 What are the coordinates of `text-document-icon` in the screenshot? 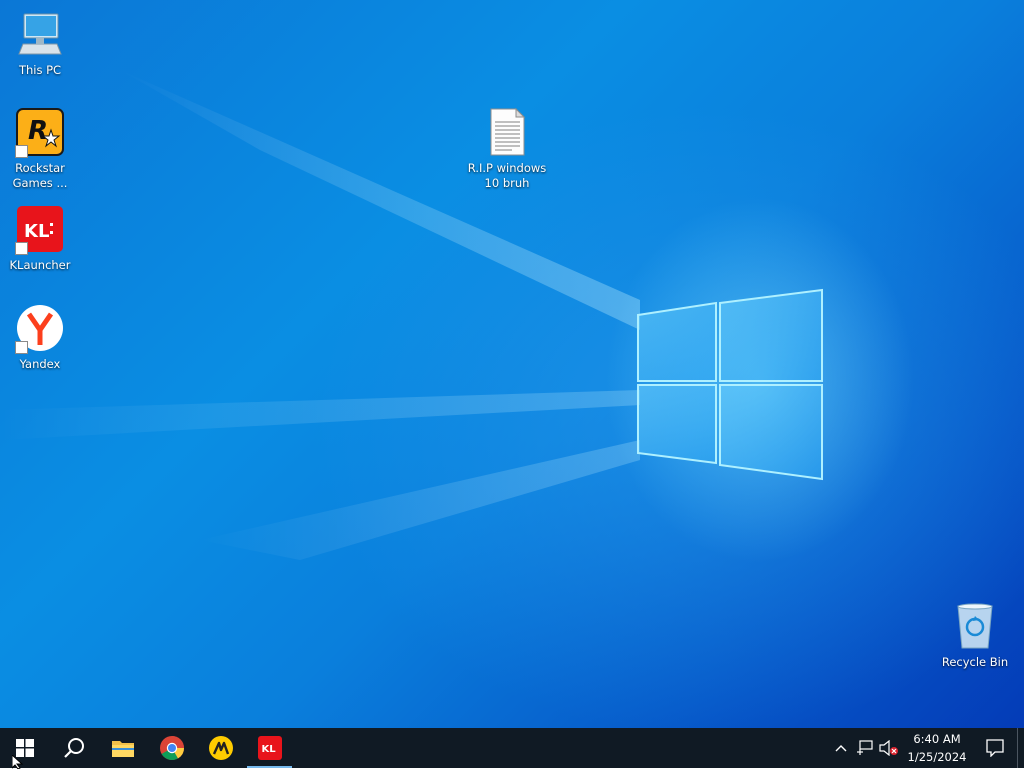 It's located at (507, 132).